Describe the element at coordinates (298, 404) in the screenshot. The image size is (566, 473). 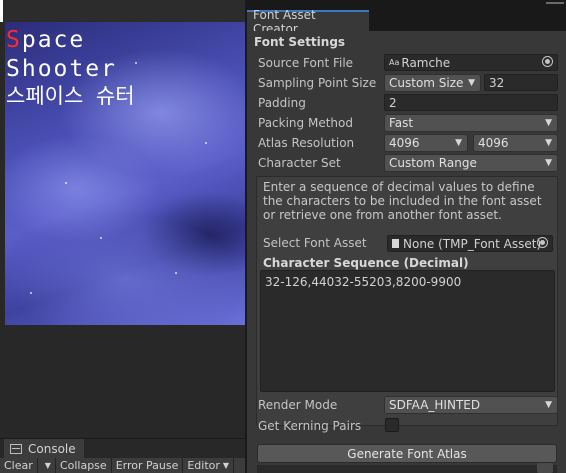
I see `render-mode-label: Render Mode` at that location.